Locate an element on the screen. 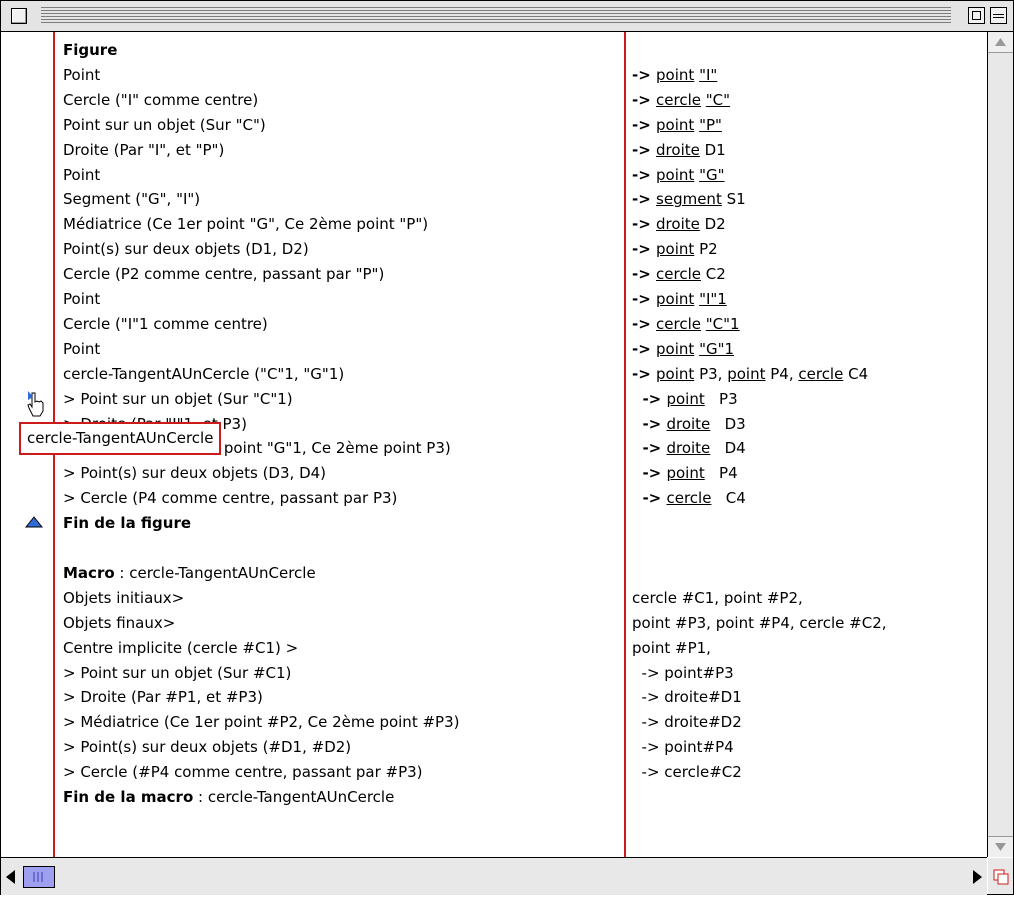 The width and height of the screenshot is (1014, 898). figure-line: Cercle ("I" comme centre) is located at coordinates (160, 100).